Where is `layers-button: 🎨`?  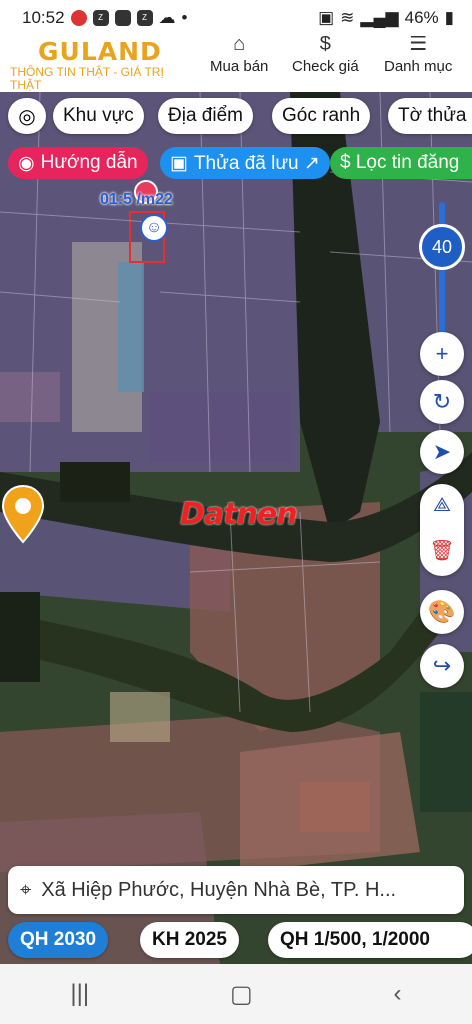
layers-button: 🎨 is located at coordinates (442, 612).